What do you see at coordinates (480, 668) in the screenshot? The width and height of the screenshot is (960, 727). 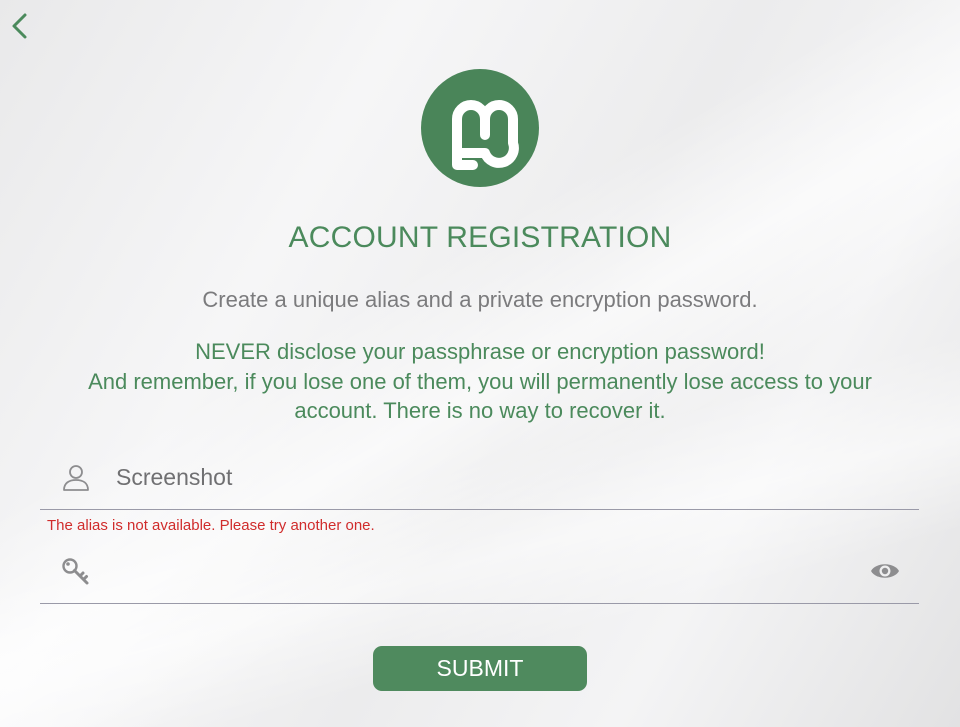 I see `submit-button: SUBMIT` at bounding box center [480, 668].